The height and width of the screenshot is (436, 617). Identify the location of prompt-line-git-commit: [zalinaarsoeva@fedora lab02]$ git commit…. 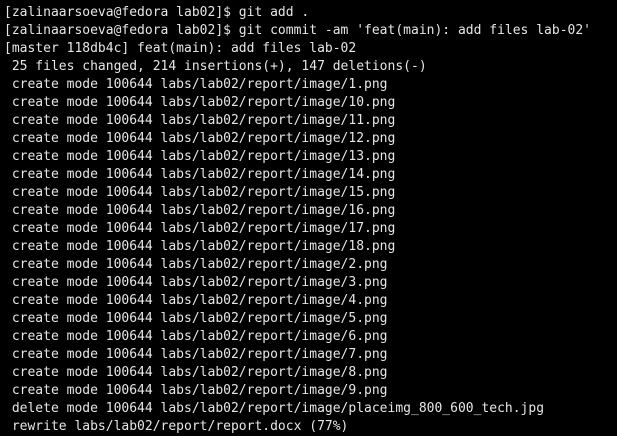
(297, 30).